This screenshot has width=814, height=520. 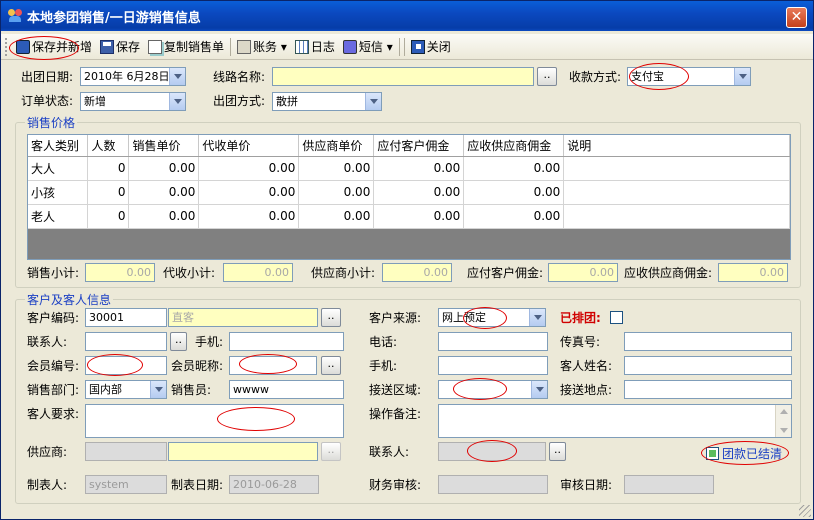 I want to click on route-input, so click(x=403, y=76).